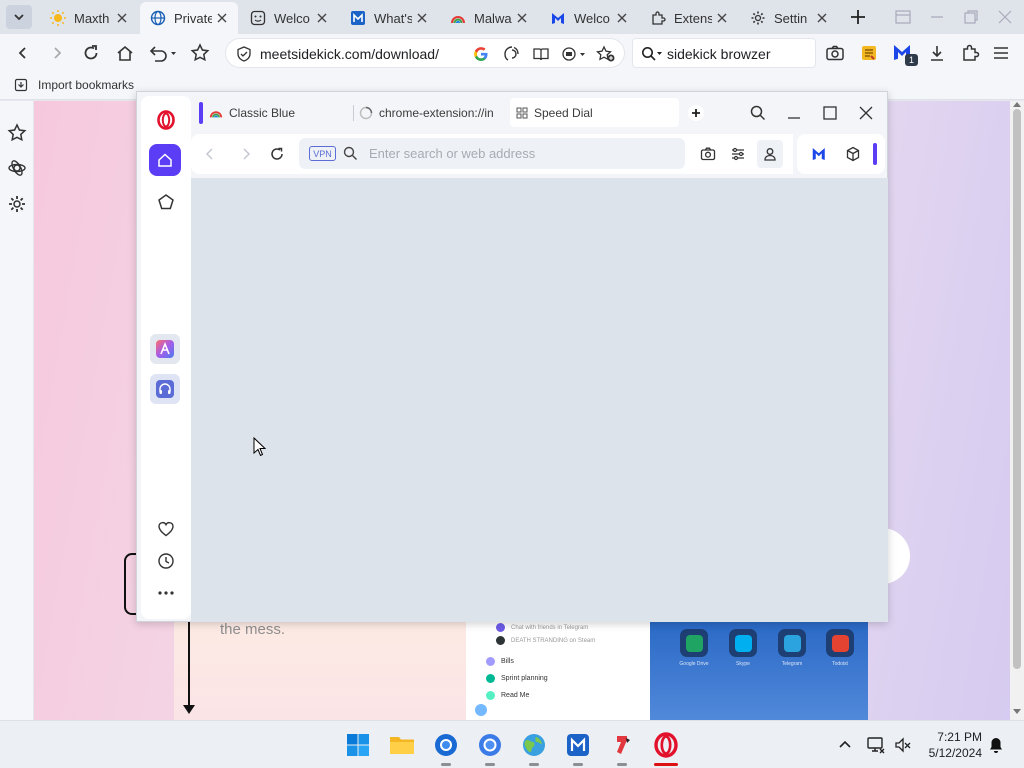  Describe the element at coordinates (1017, 389) in the screenshot. I see `scrollbar-thumb` at that location.